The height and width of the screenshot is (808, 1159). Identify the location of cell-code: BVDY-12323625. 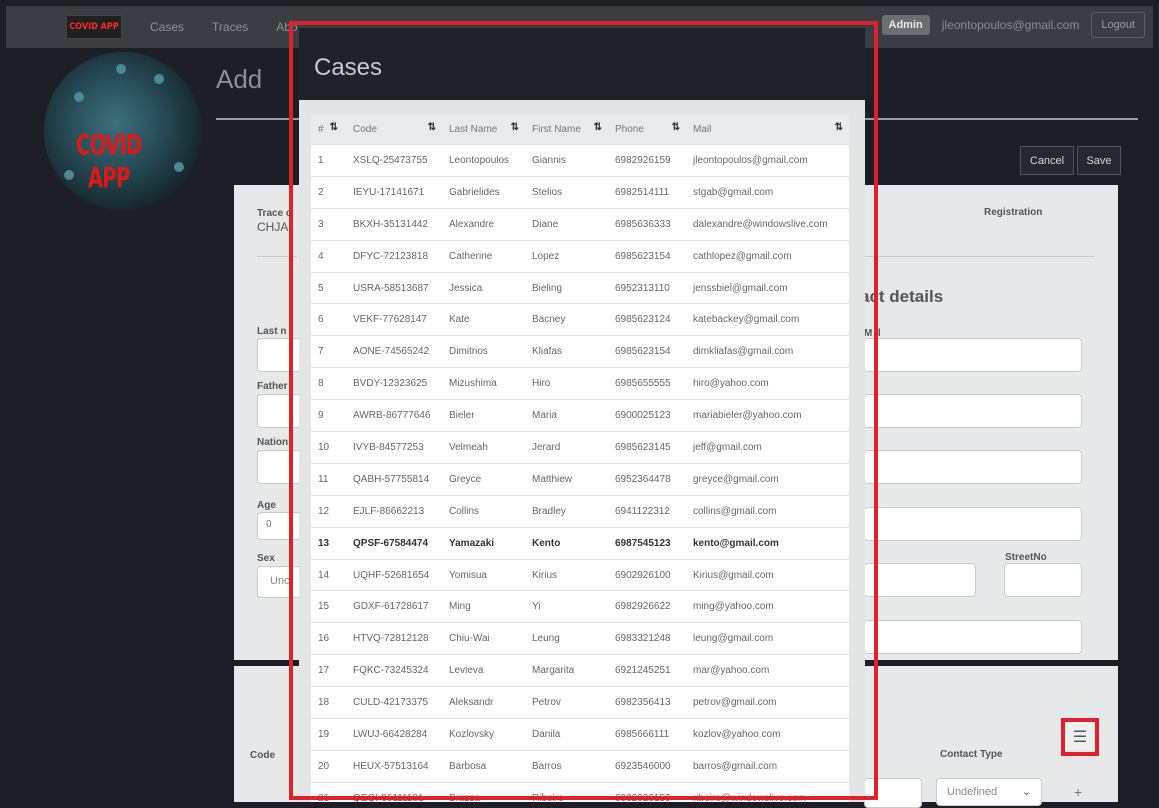
(394, 383).